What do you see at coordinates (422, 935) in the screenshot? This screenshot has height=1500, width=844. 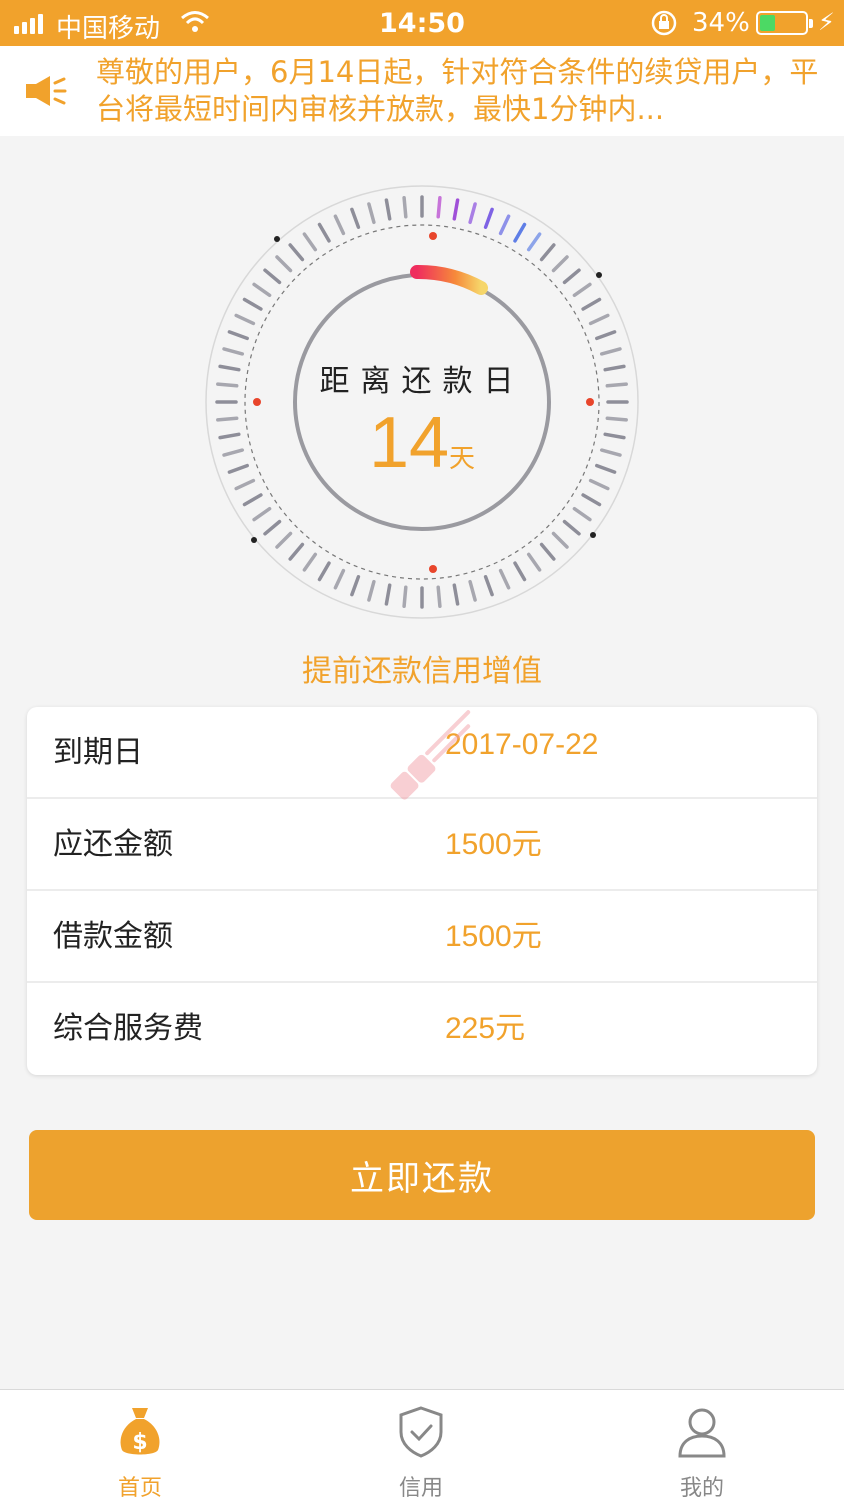 I see `detail-row: 借款金额 1500元` at bounding box center [422, 935].